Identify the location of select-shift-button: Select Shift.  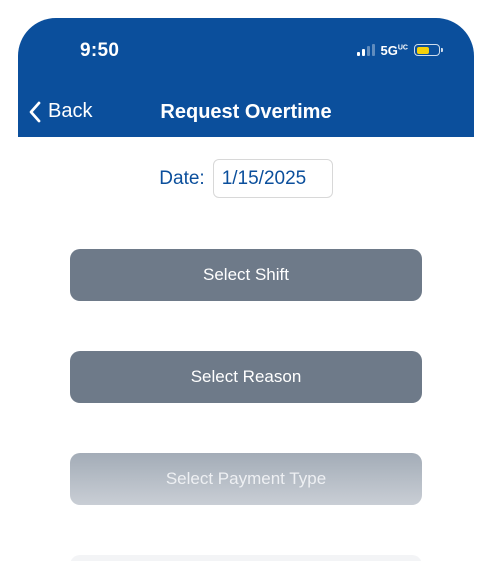
(246, 275).